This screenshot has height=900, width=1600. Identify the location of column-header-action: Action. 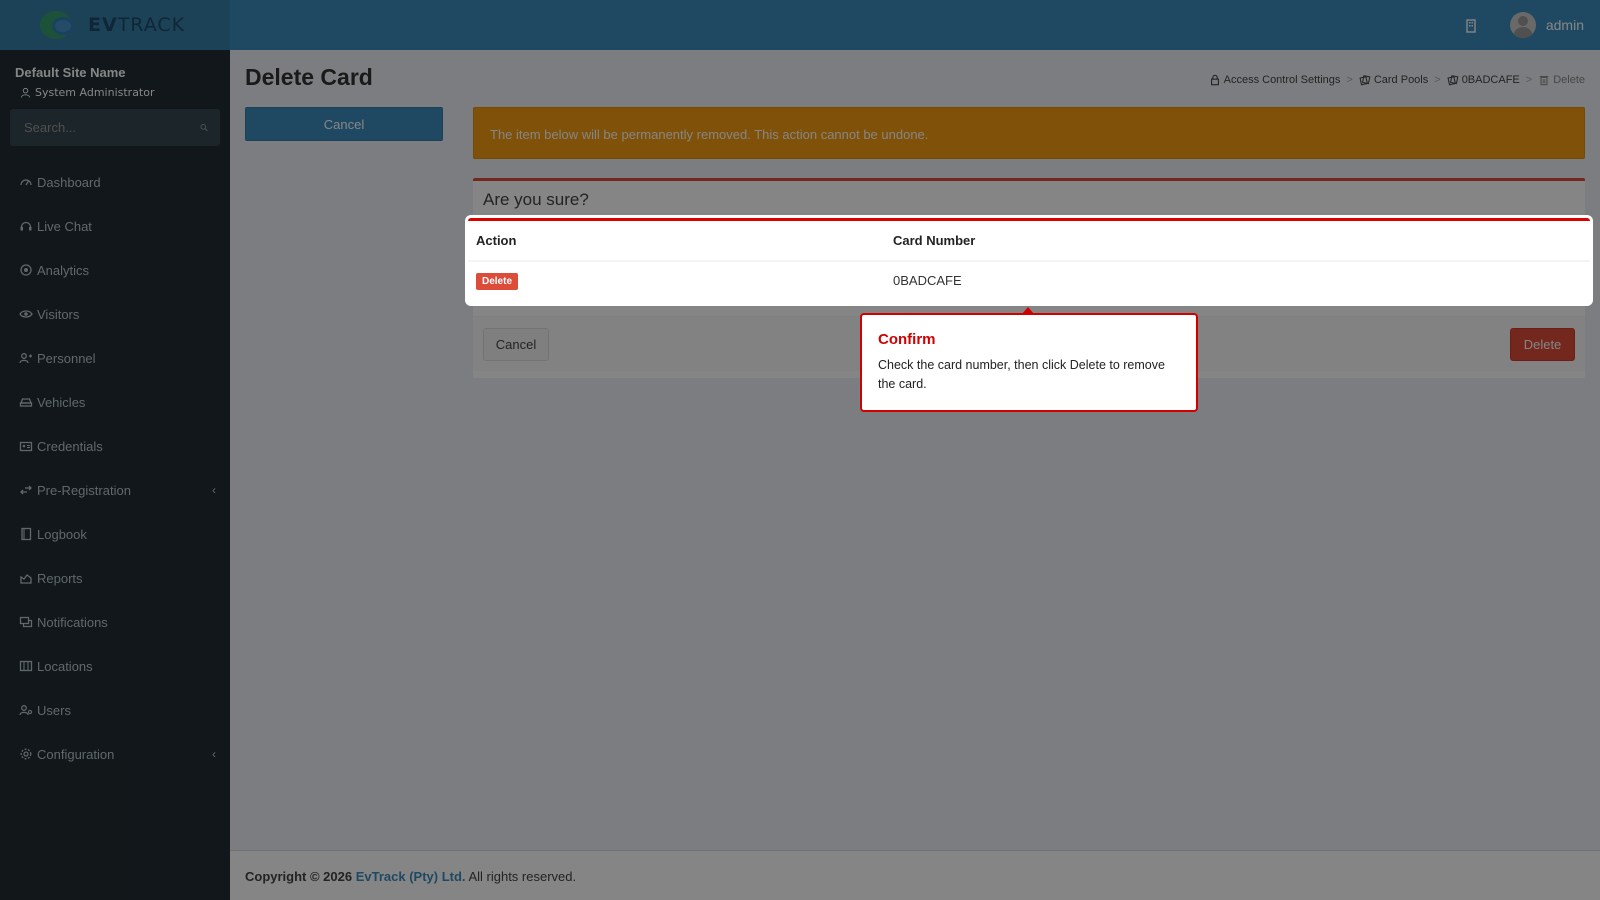
(676, 241).